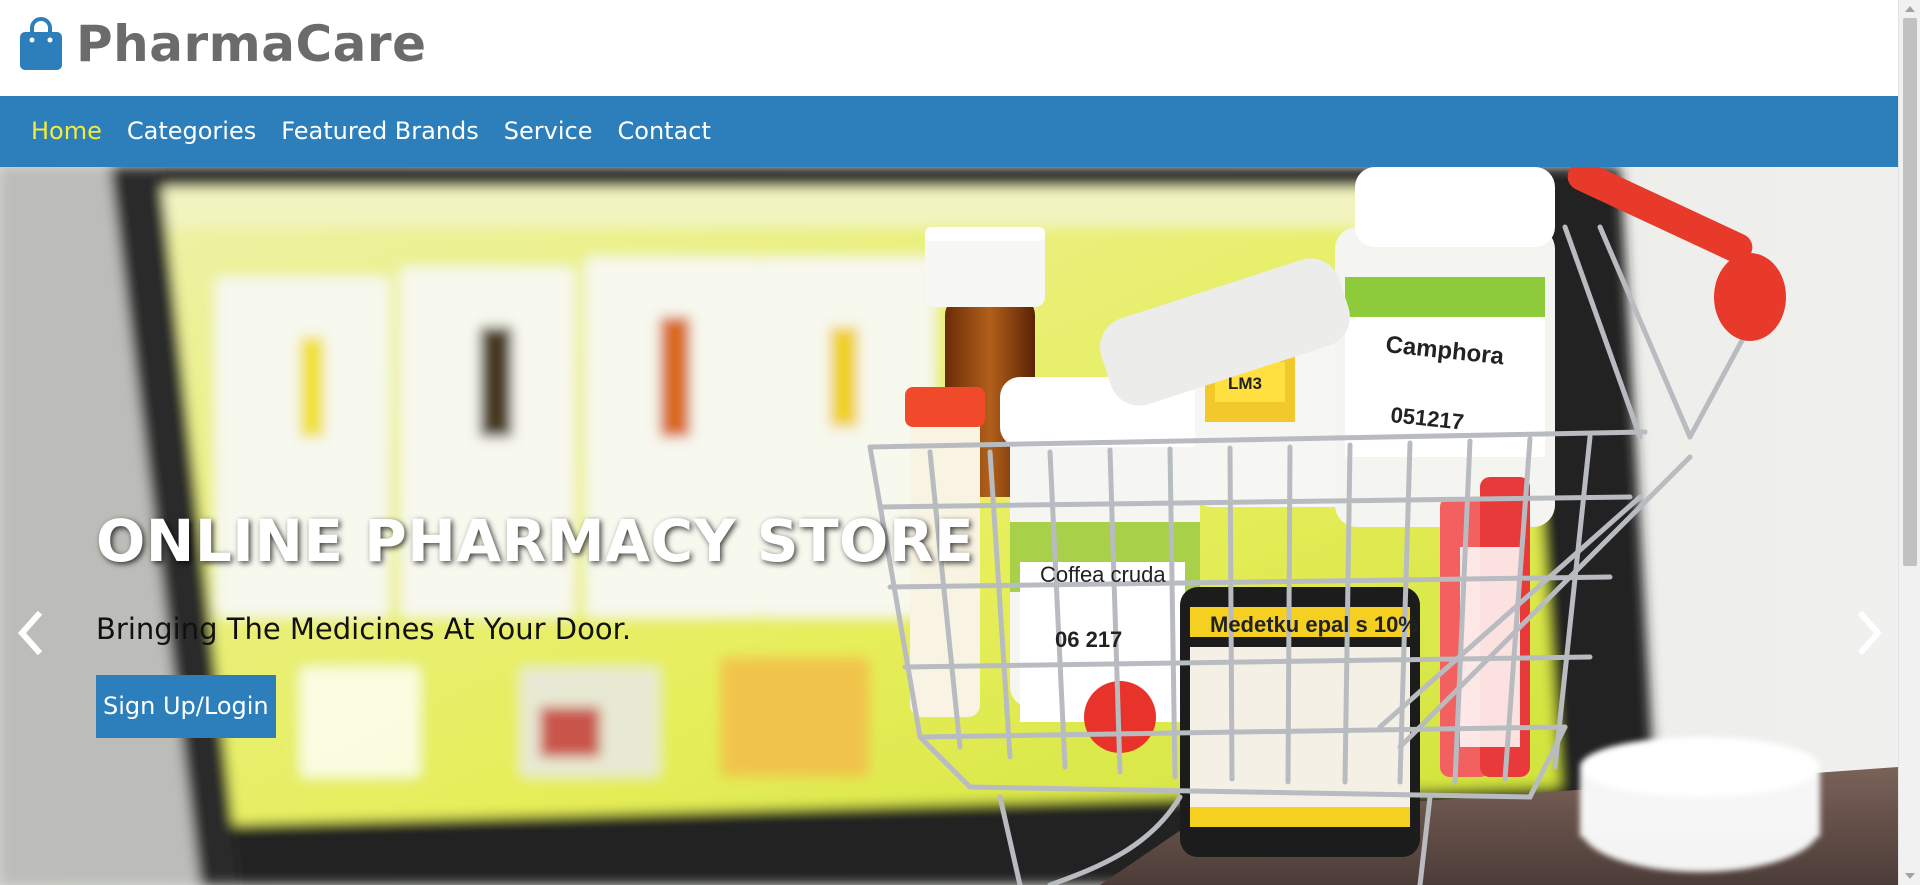 The width and height of the screenshot is (1920, 885). I want to click on nav-featured-brands: Featured Brands, so click(380, 131).